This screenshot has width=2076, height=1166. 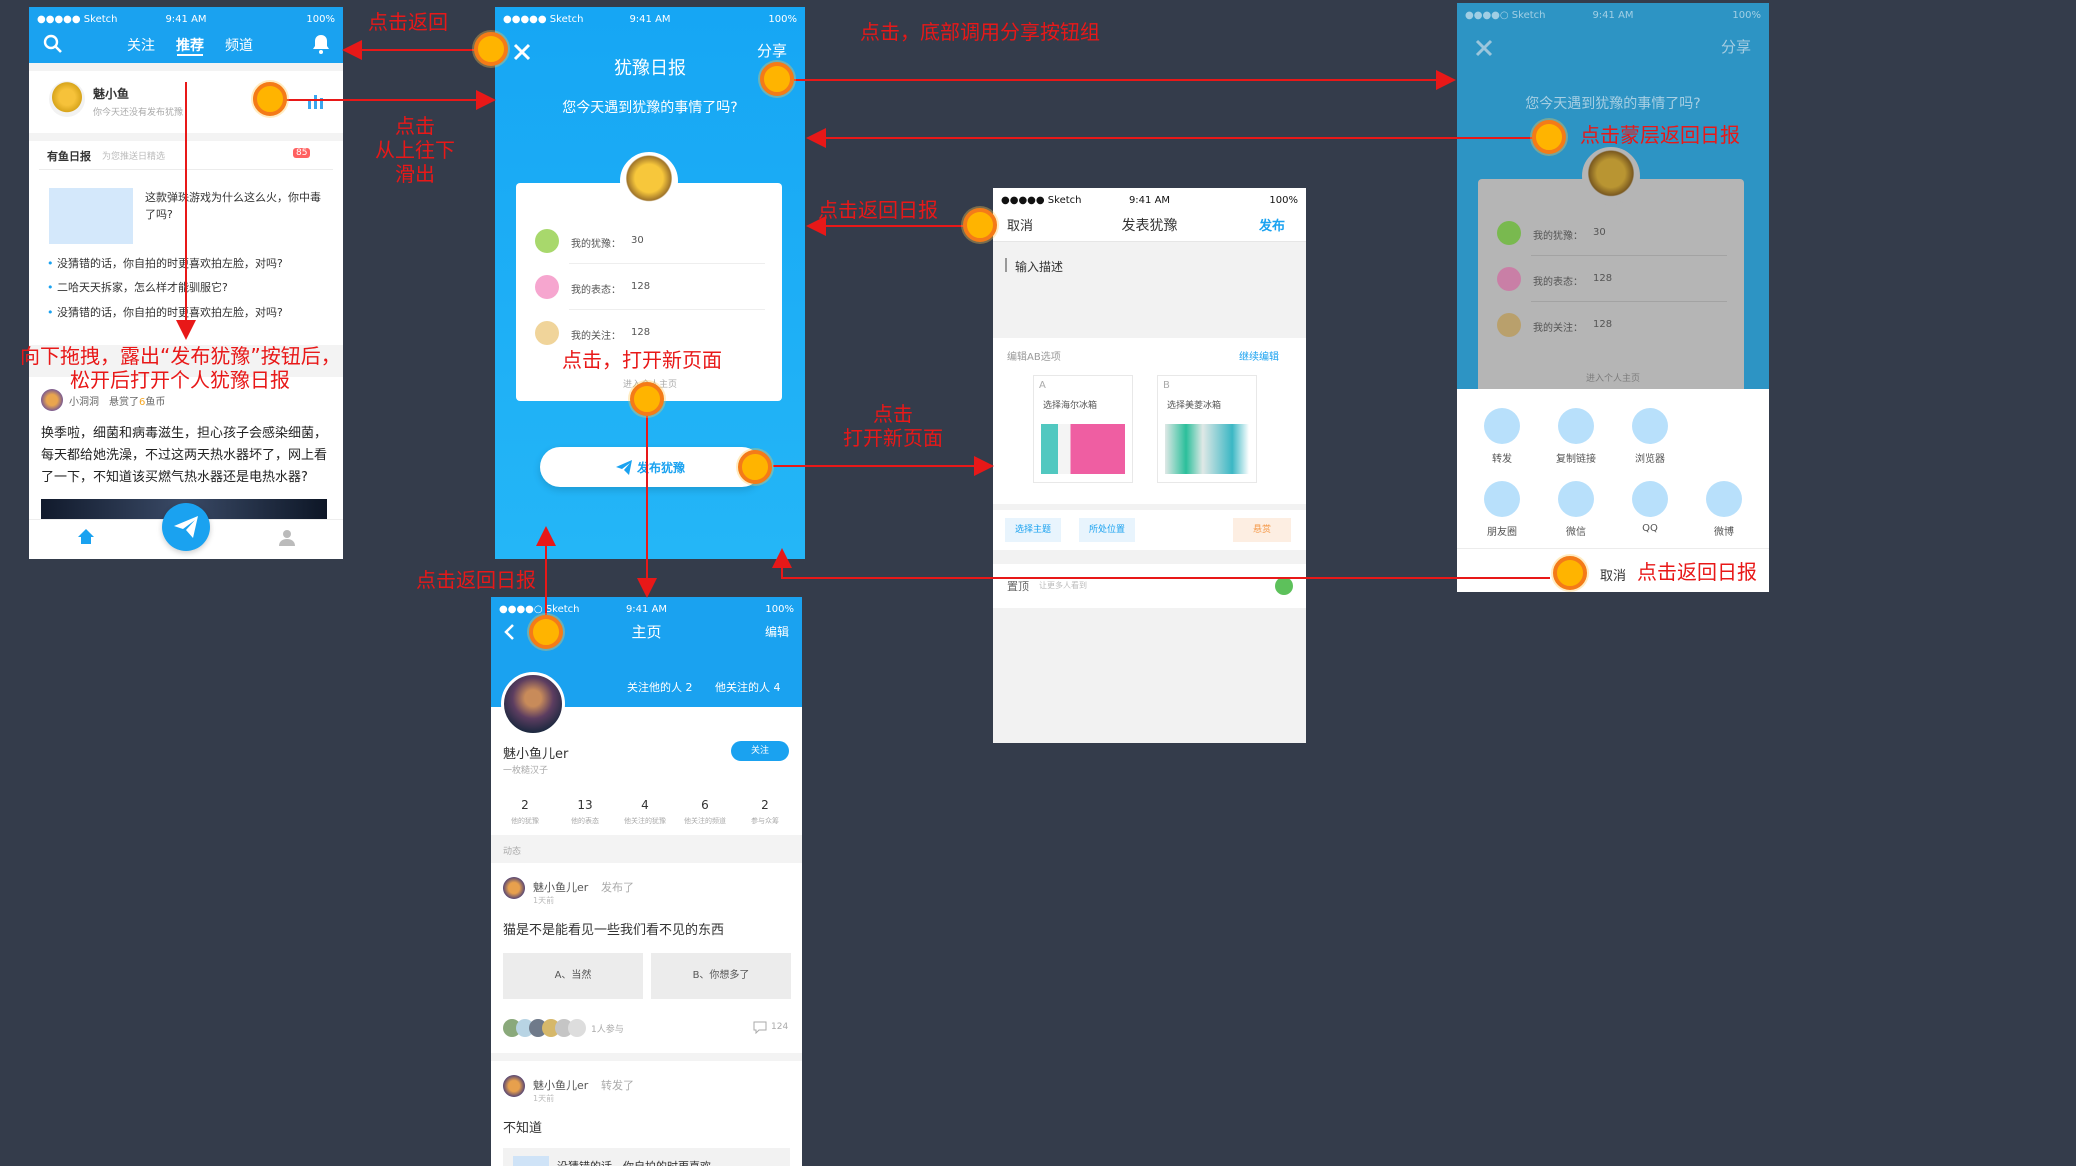 What do you see at coordinates (642, 360) in the screenshot?
I see `annotation: 点击，打开新页面` at bounding box center [642, 360].